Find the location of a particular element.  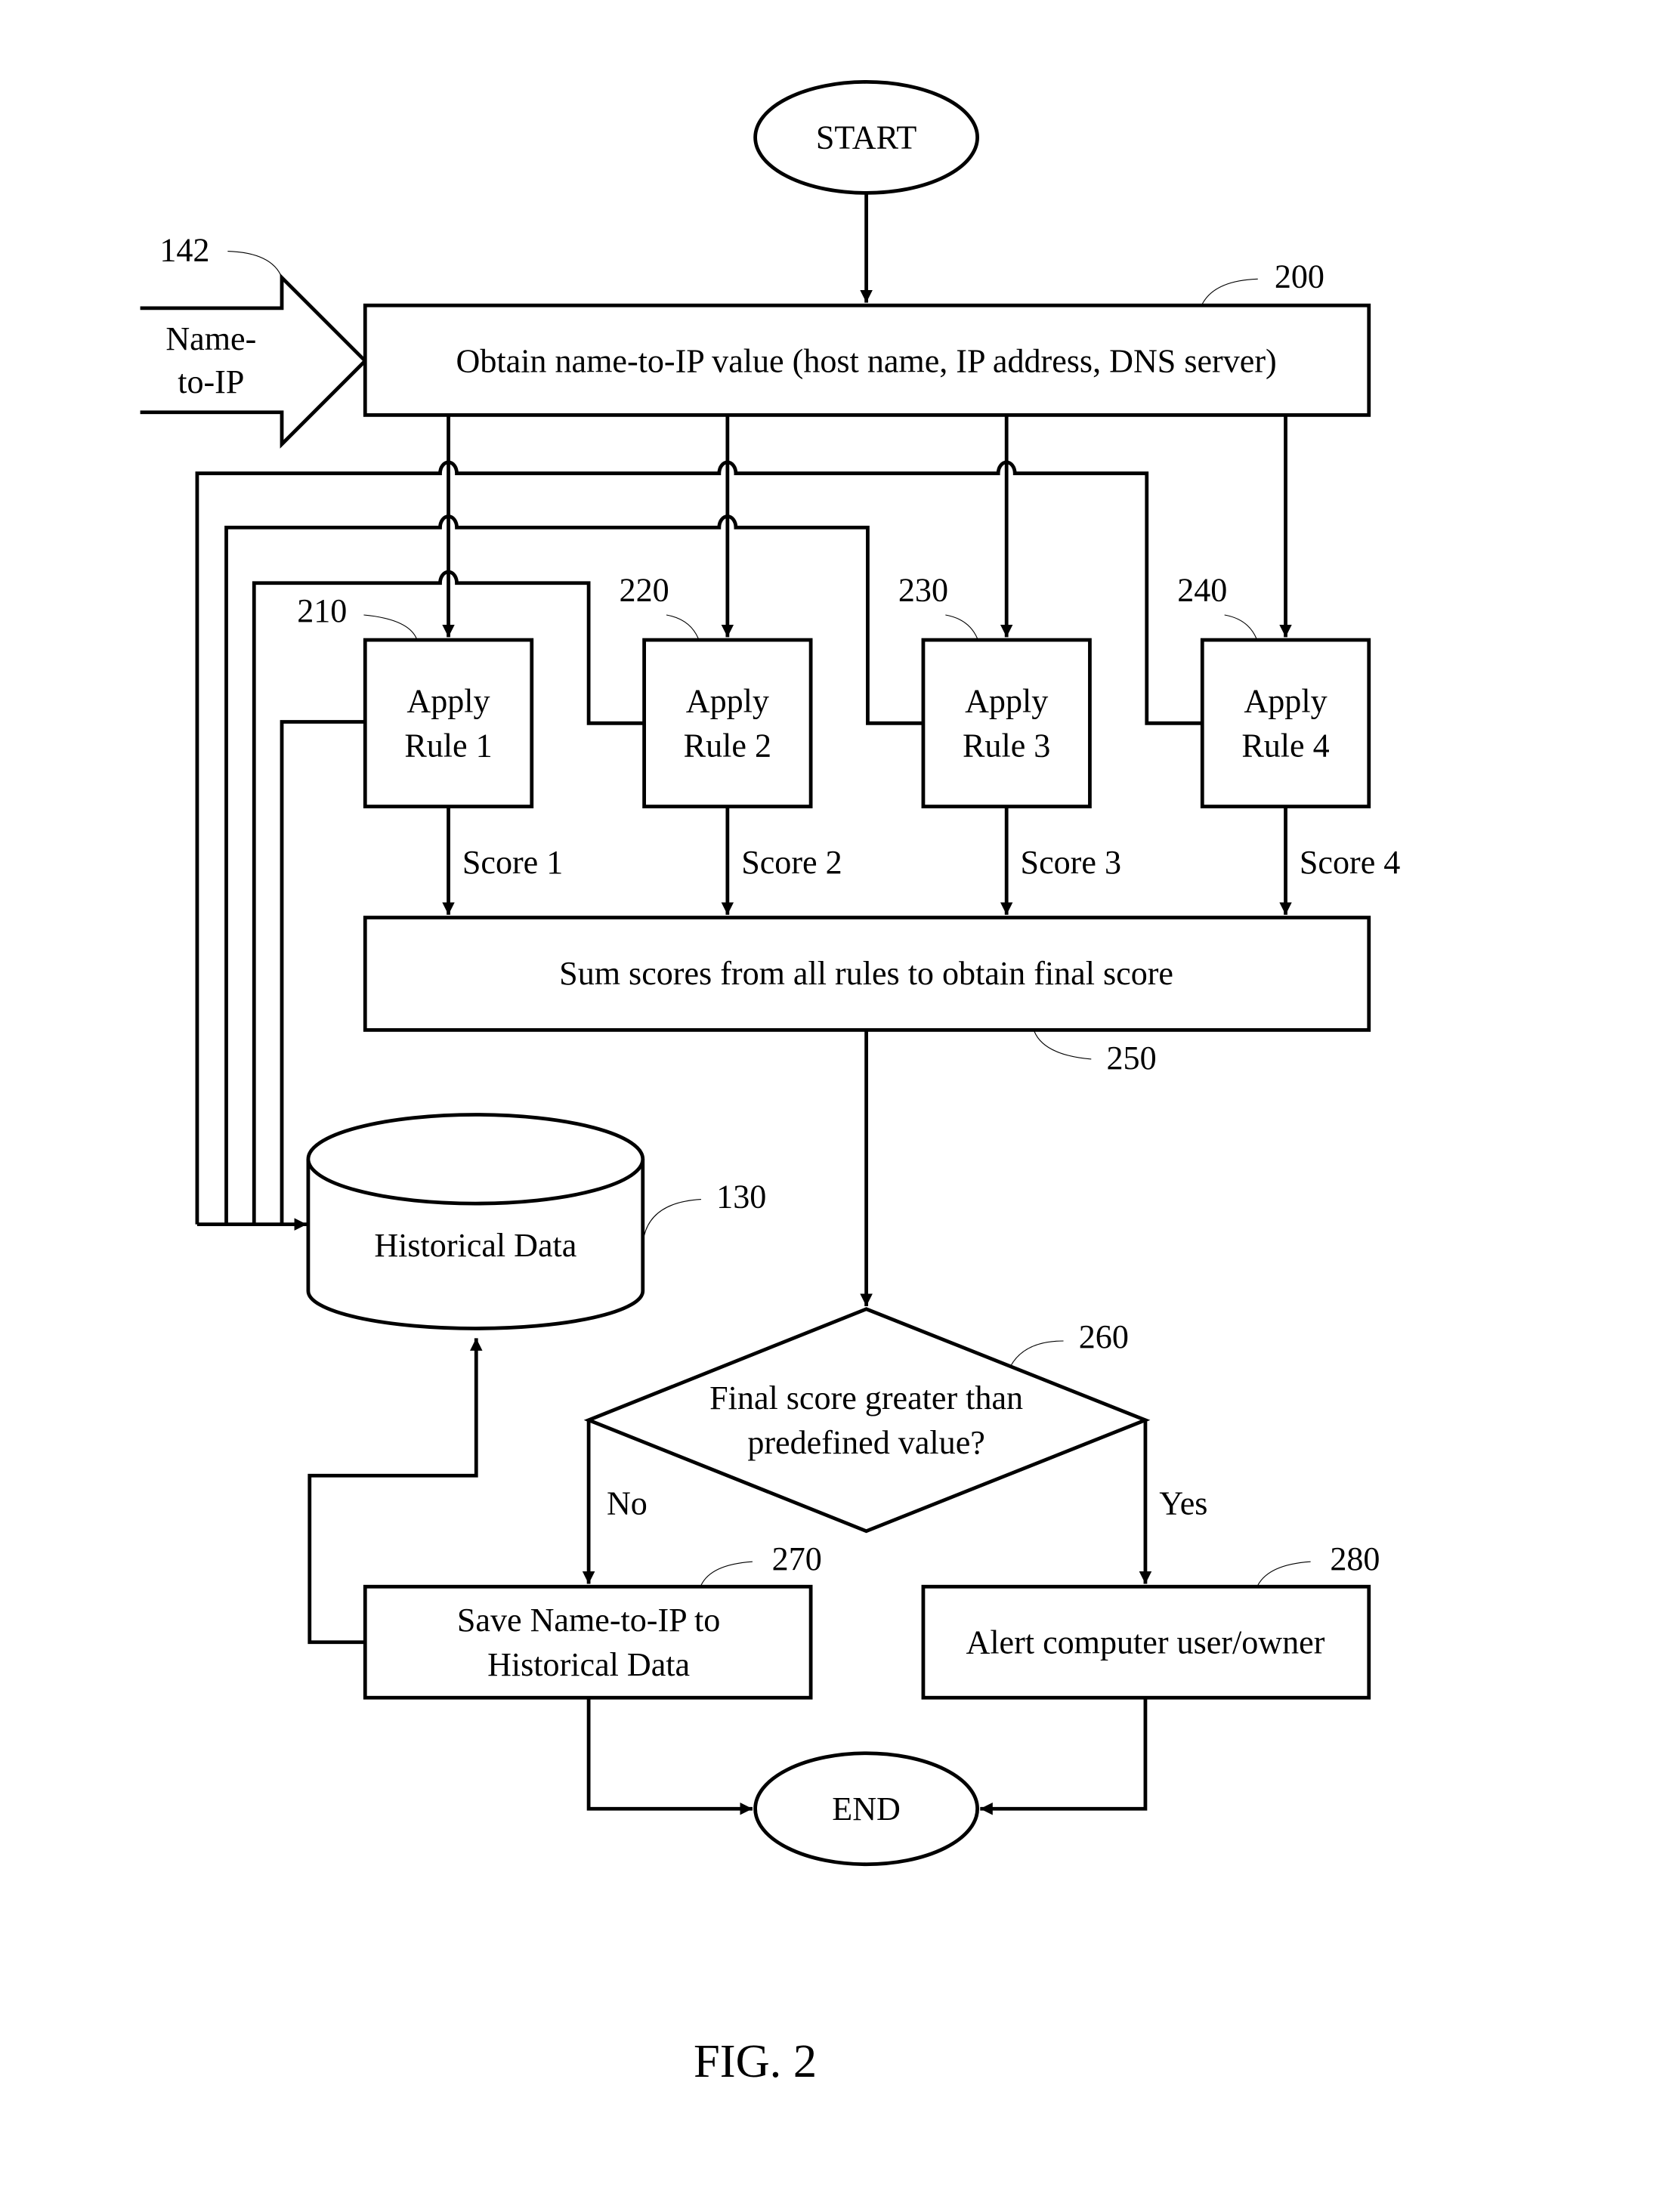

no-label: No is located at coordinates (627, 1504).